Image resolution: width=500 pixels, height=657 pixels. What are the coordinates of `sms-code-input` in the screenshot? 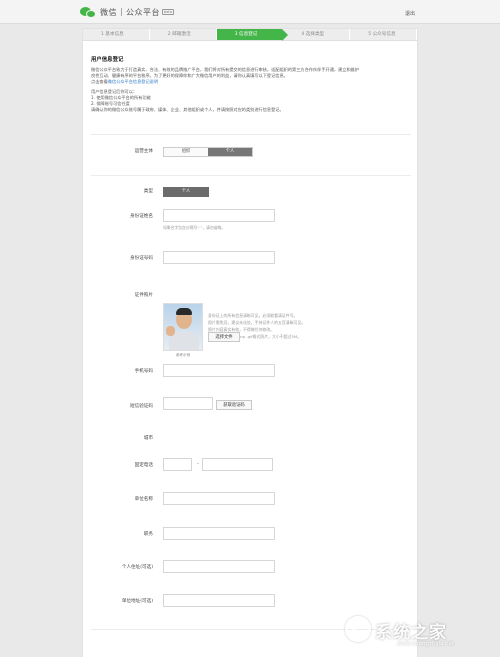 It's located at (188, 403).